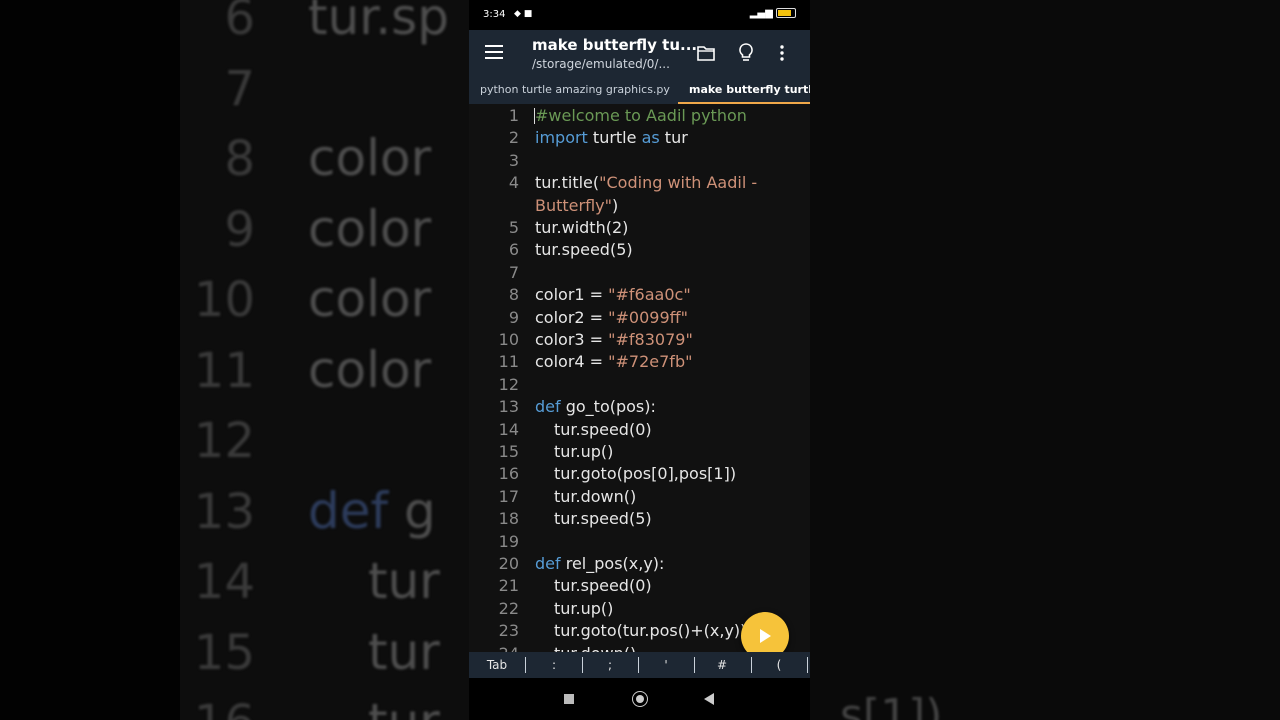  Describe the element at coordinates (639, 161) in the screenshot. I see `code-line: 3` at that location.